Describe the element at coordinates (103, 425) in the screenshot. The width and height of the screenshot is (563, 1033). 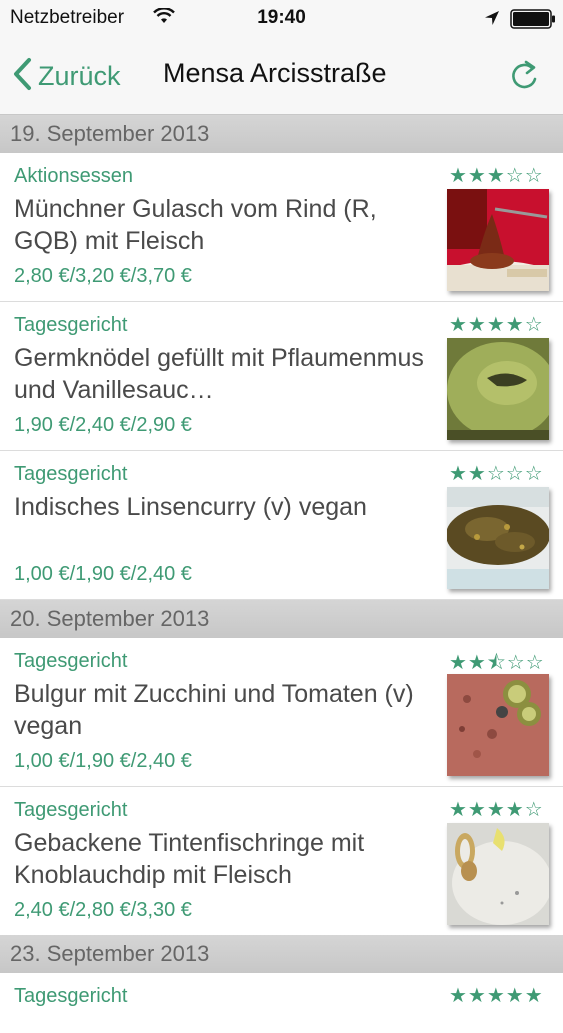
I see `meal-price: 1,90 €/2,40 €/2,90 €` at that location.